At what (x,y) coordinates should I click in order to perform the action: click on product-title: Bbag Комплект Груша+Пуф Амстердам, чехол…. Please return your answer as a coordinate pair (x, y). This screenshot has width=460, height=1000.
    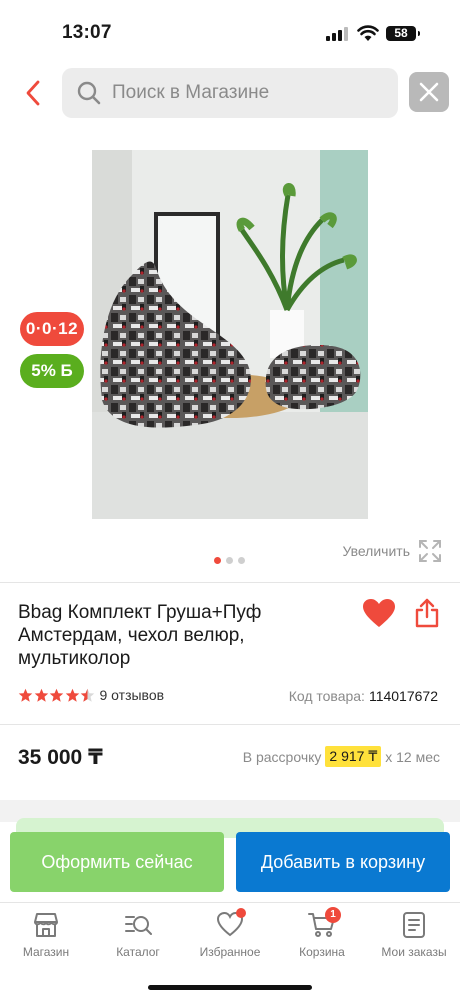
    Looking at the image, I should click on (140, 635).